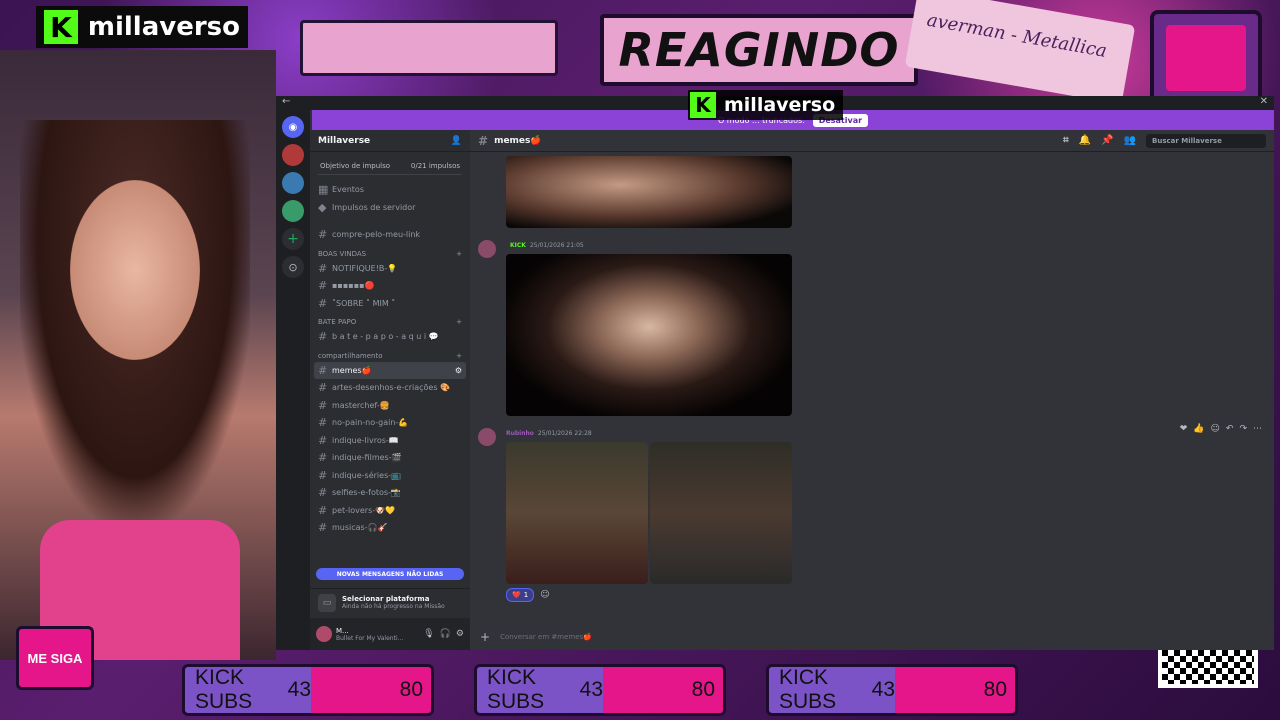 The width and height of the screenshot is (1280, 720). Describe the element at coordinates (286, 101) in the screenshot. I see `back-arrow-icon: ←` at that location.